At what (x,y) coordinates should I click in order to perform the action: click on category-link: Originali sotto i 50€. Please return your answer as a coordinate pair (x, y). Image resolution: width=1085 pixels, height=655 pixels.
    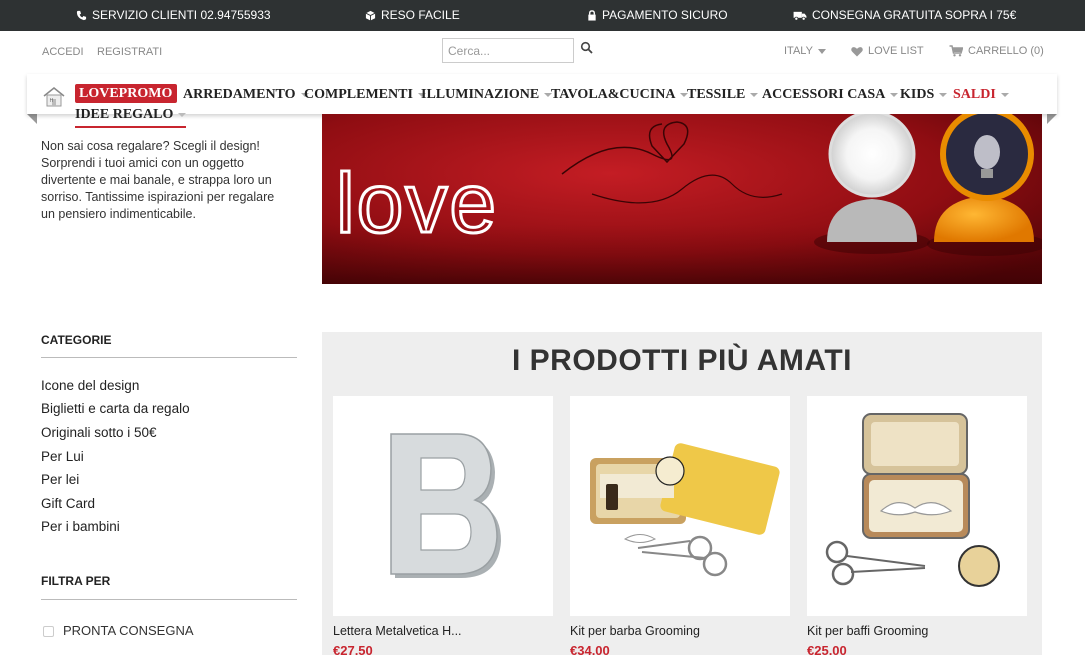
    Looking at the image, I should click on (99, 432).